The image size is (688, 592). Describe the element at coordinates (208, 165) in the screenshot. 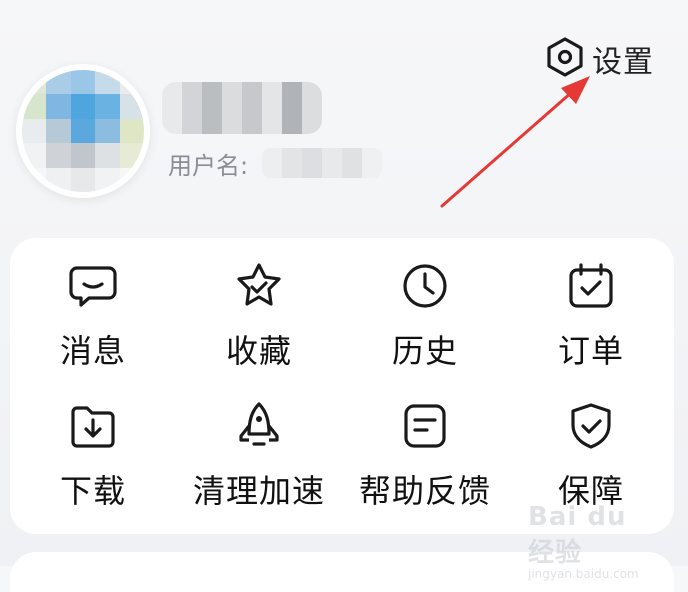

I see `username-label: 用户名:` at that location.